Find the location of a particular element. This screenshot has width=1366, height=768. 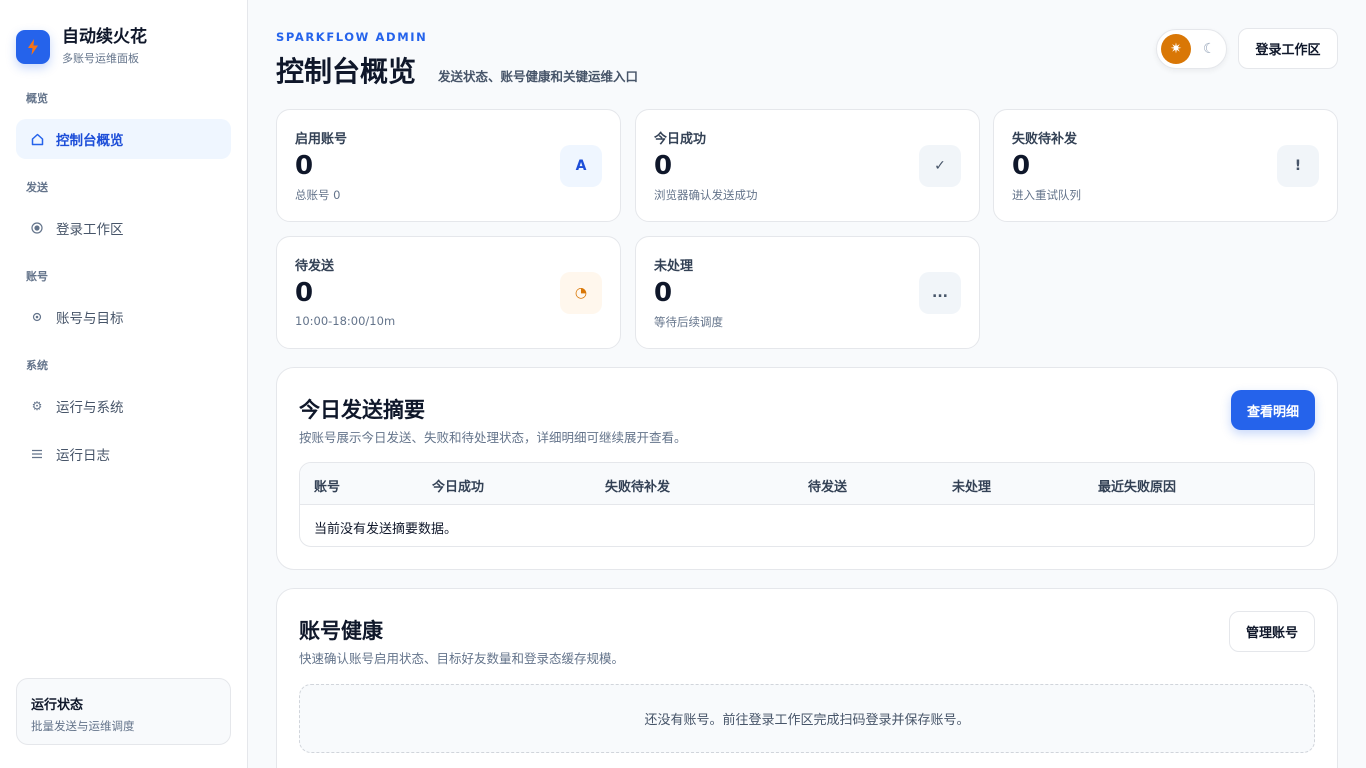

nav-group-account: 账号 is located at coordinates (37, 276).